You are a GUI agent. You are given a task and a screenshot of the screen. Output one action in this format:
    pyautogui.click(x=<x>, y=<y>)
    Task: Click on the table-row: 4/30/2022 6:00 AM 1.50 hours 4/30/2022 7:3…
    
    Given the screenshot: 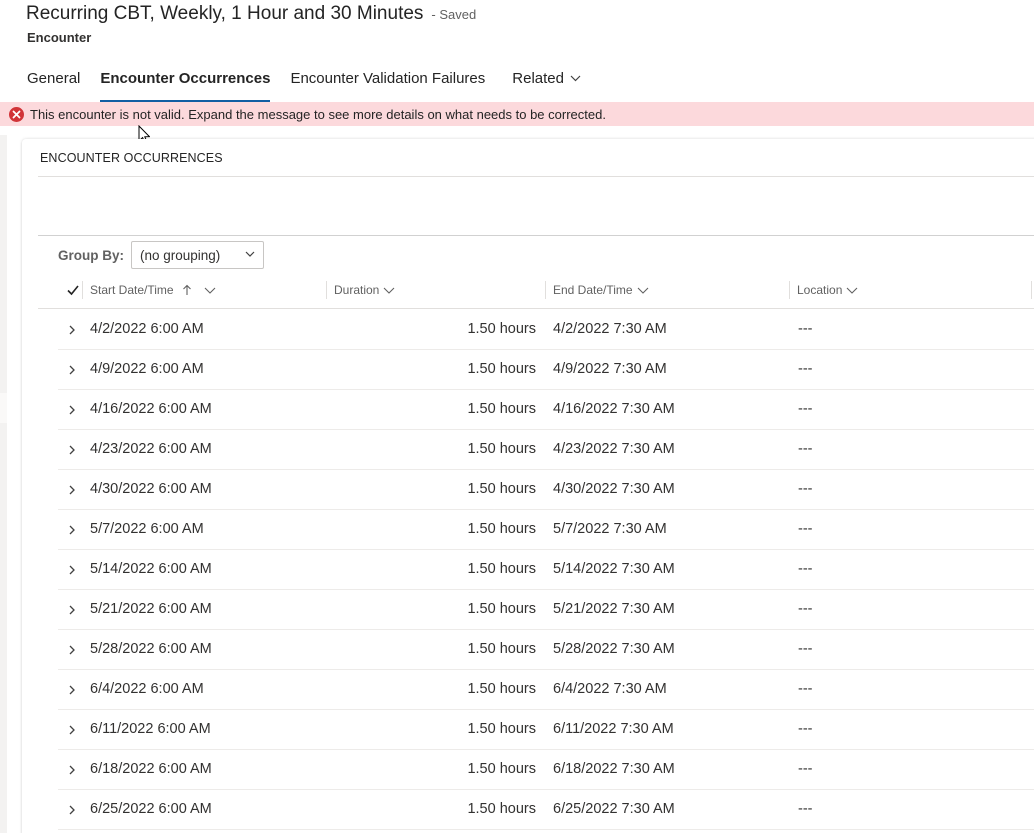 What is the action you would take?
    pyautogui.click(x=546, y=490)
    